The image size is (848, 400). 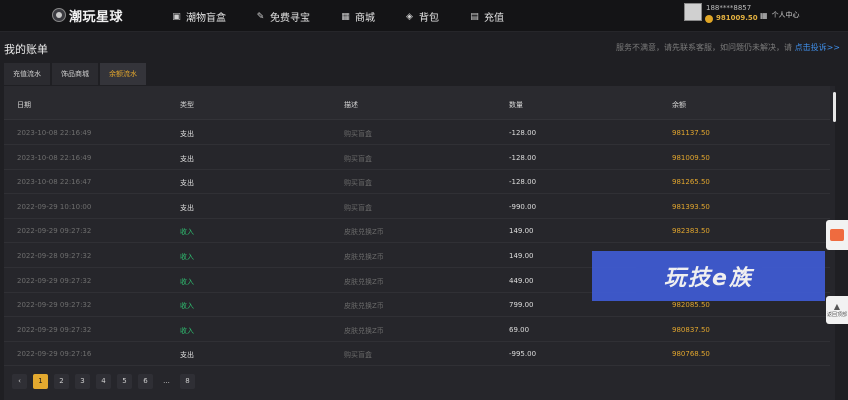 What do you see at coordinates (837, 306) in the screenshot?
I see `arrow-up-icon: ▲` at bounding box center [837, 306].